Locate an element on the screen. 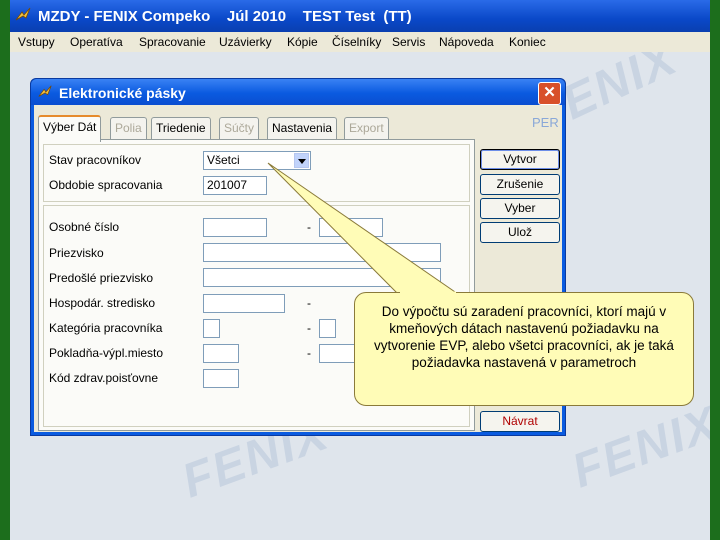 The width and height of the screenshot is (720, 540). callout-pointer-join is located at coordinates (428, 293).